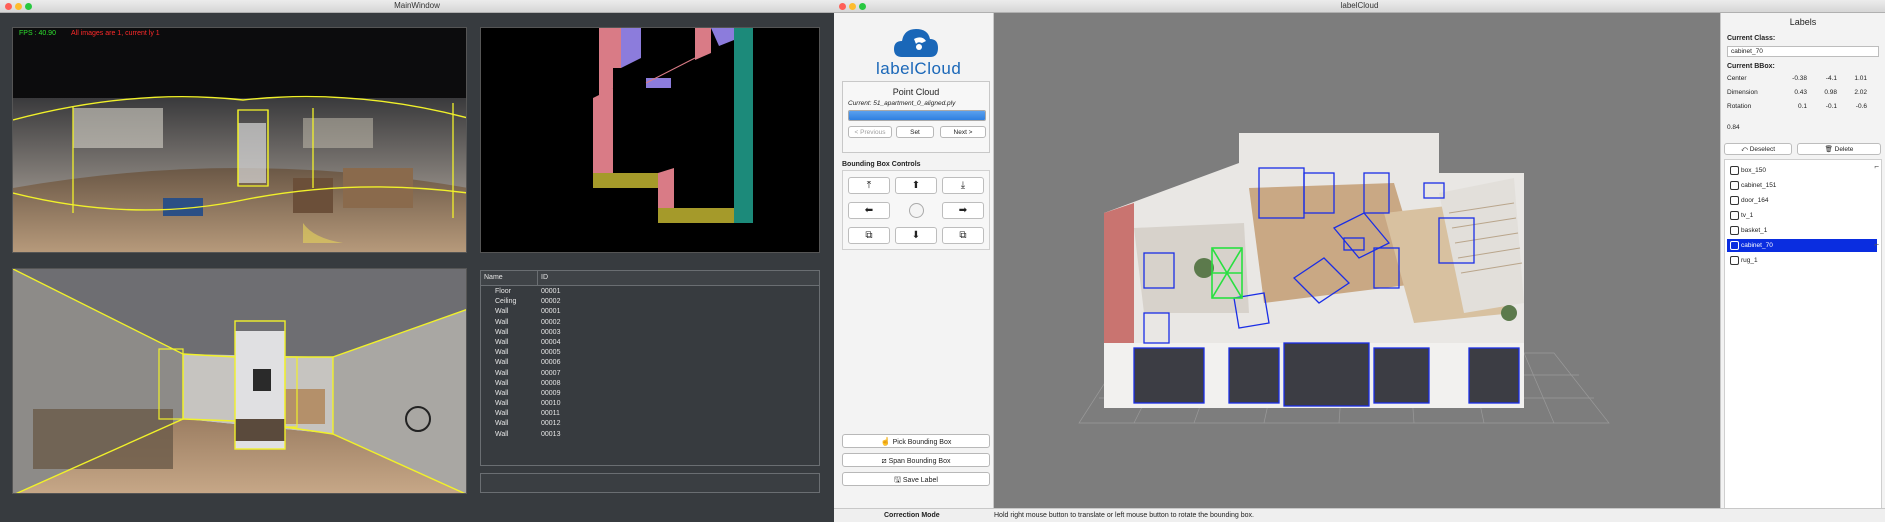 This screenshot has width=1885, height=522. What do you see at coordinates (650, 313) in the screenshot?
I see `table-row: Wall 00001` at bounding box center [650, 313].